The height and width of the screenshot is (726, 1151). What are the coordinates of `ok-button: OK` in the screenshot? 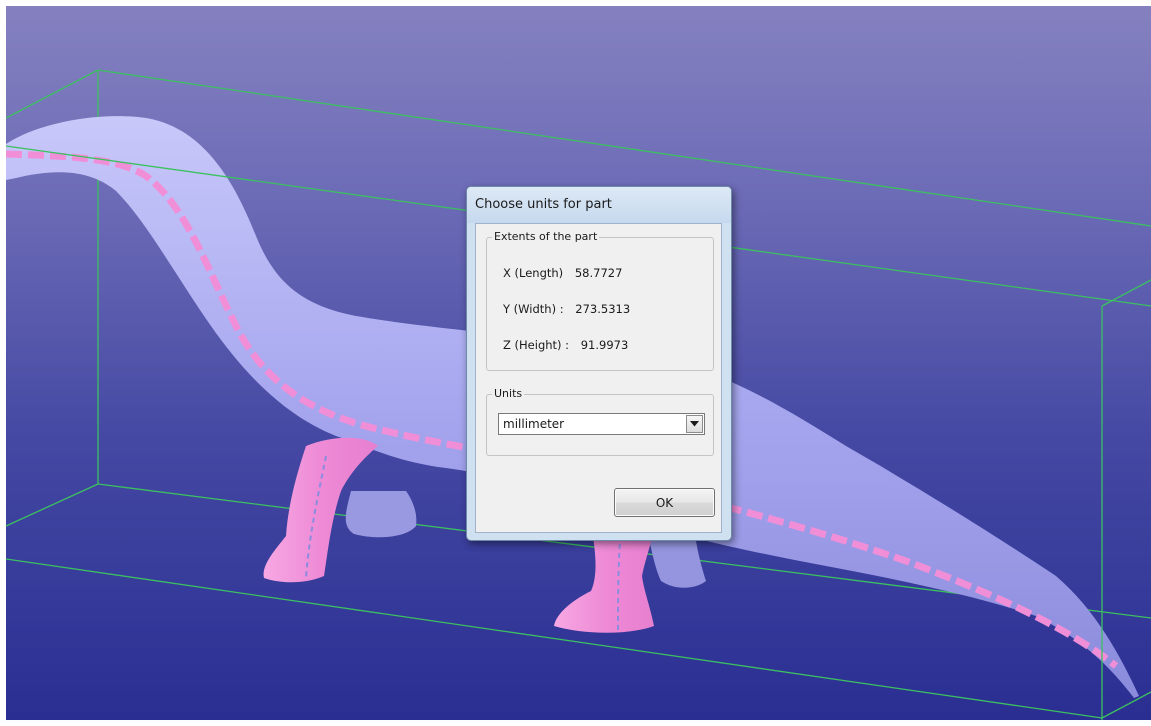 It's located at (664, 502).